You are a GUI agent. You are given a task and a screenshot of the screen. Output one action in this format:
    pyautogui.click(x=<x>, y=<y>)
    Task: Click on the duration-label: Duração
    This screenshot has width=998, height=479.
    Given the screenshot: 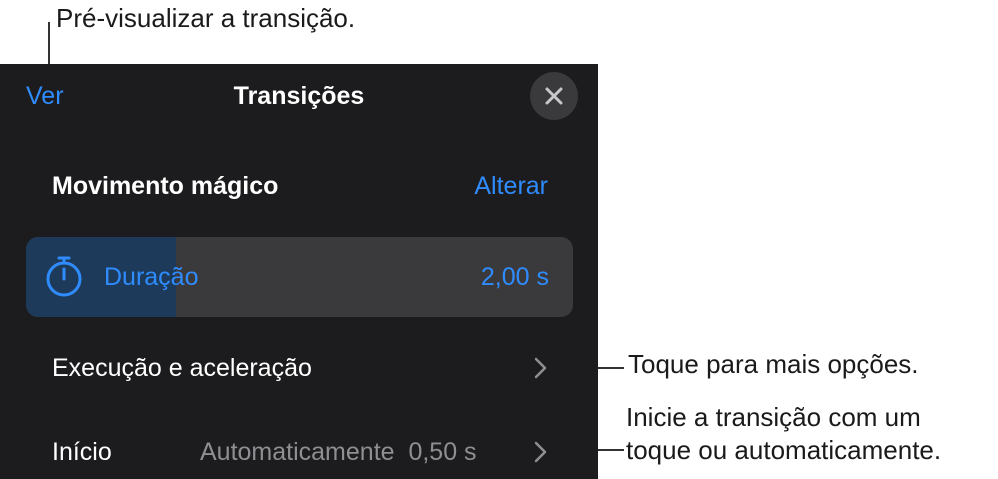 What is the action you would take?
    pyautogui.click(x=151, y=277)
    